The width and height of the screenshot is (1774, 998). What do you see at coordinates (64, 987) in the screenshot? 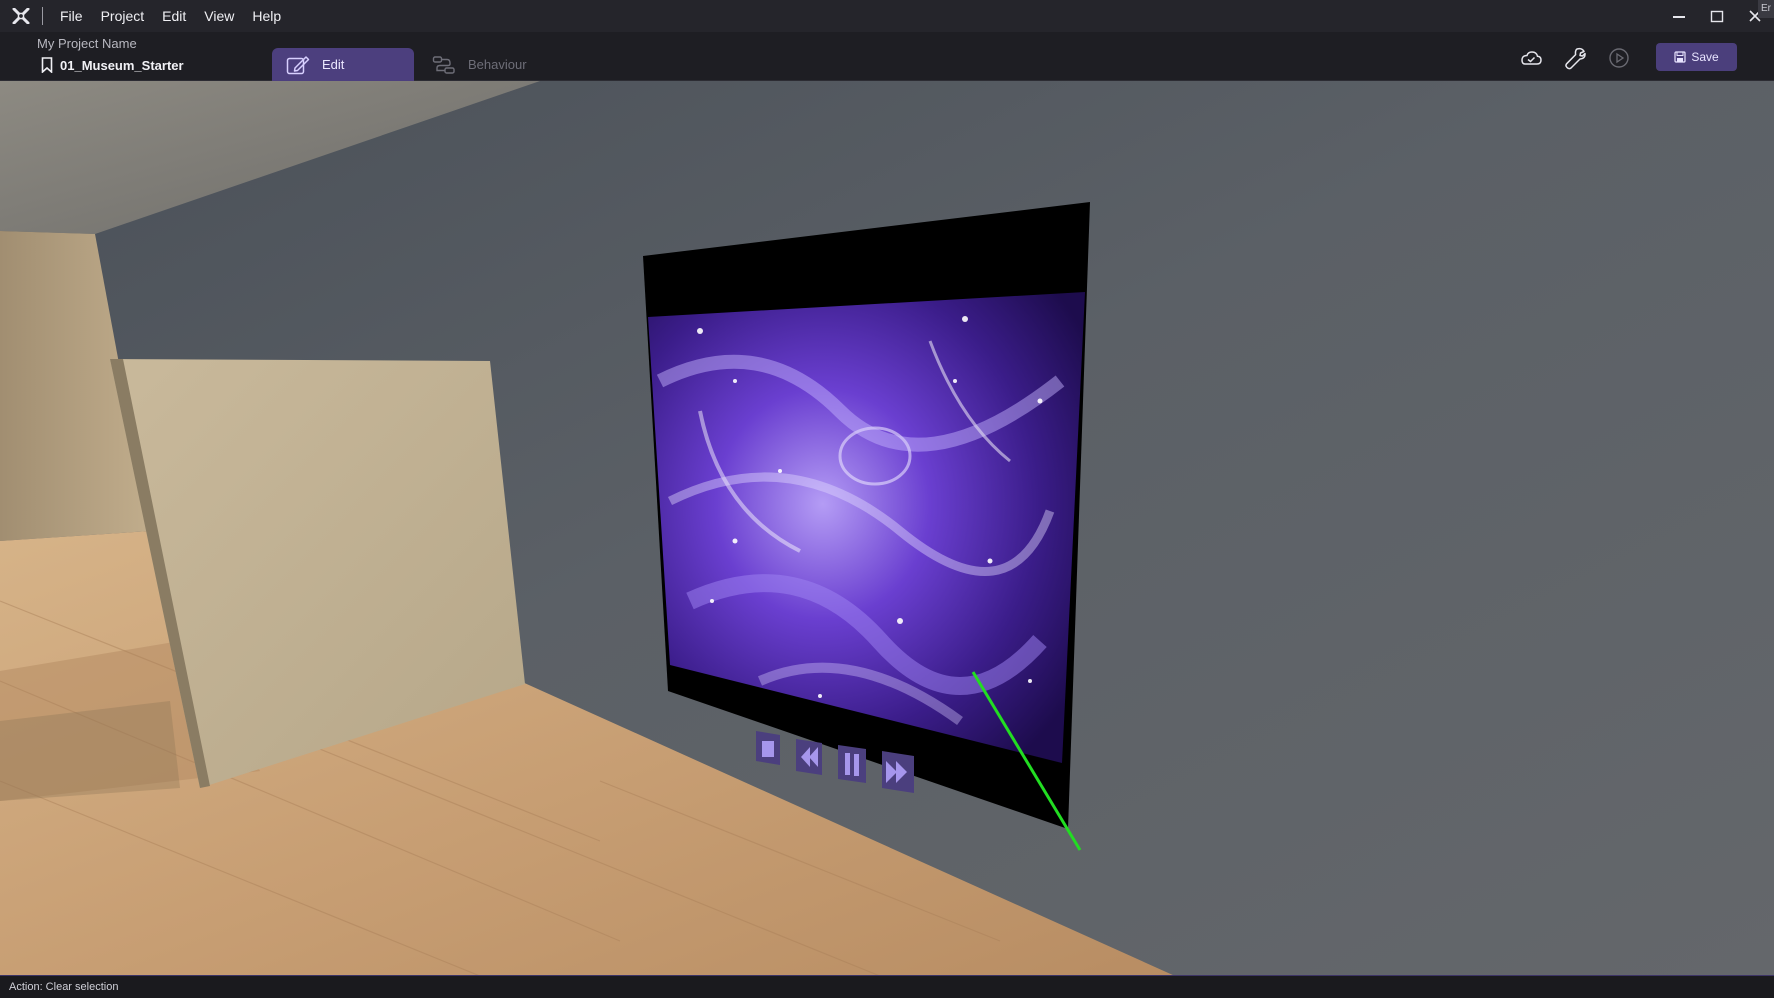
I see `status-text: Action: Clear selection` at bounding box center [64, 987].